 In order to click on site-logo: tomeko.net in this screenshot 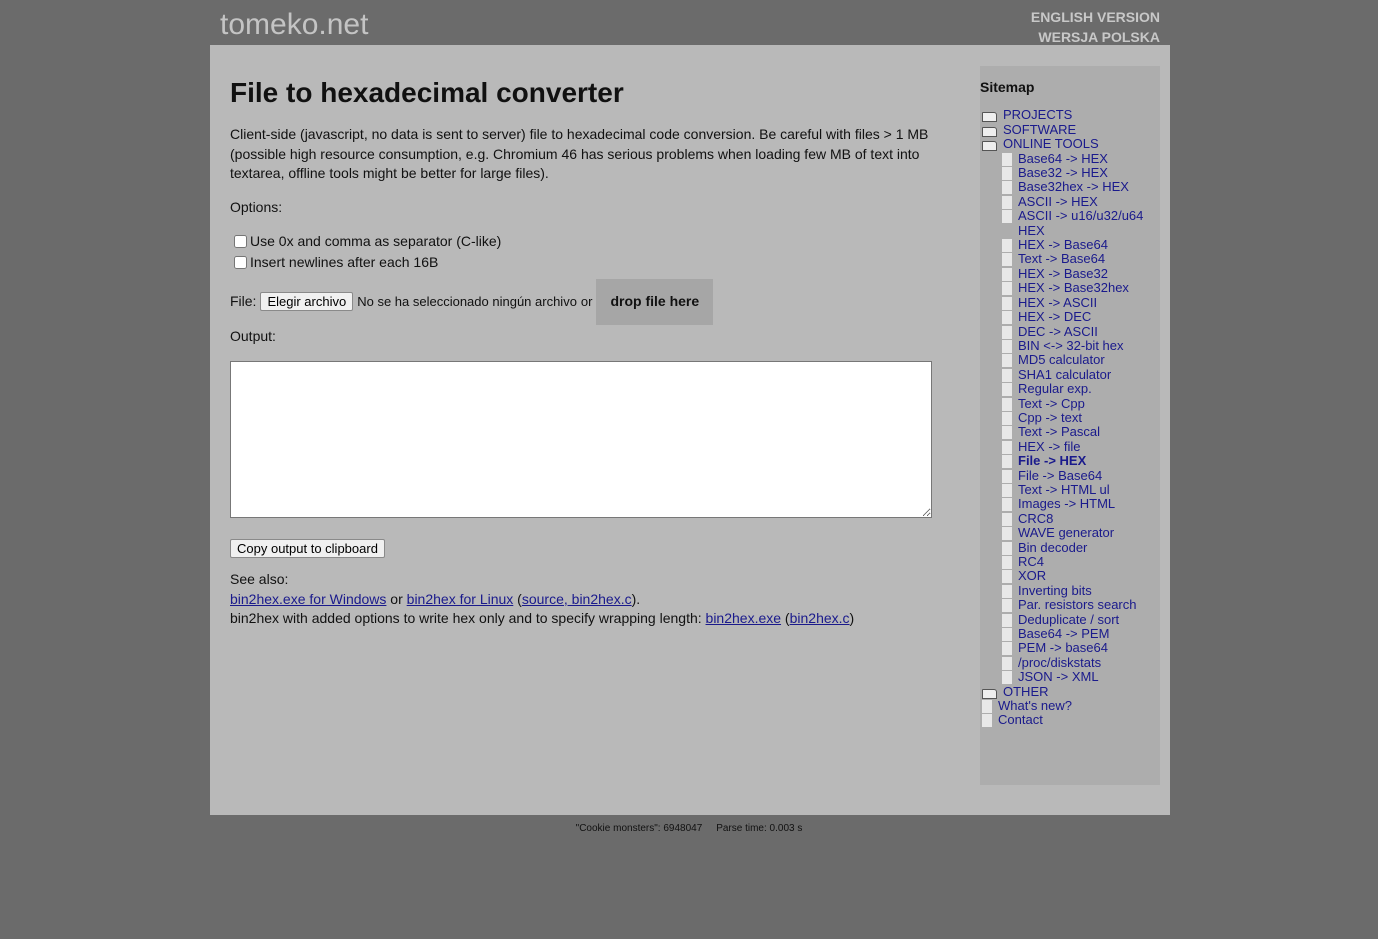, I will do `click(294, 25)`.